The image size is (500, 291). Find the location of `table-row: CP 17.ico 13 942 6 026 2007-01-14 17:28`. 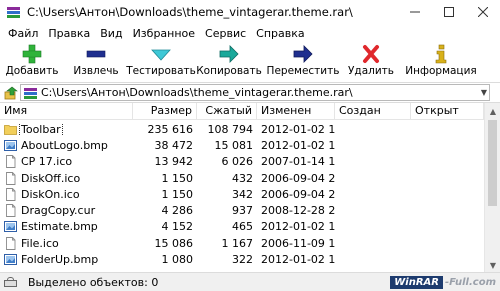

table-row: CP 17.ico 13 942 6 026 2007-01-14 17:28 is located at coordinates (242, 162).